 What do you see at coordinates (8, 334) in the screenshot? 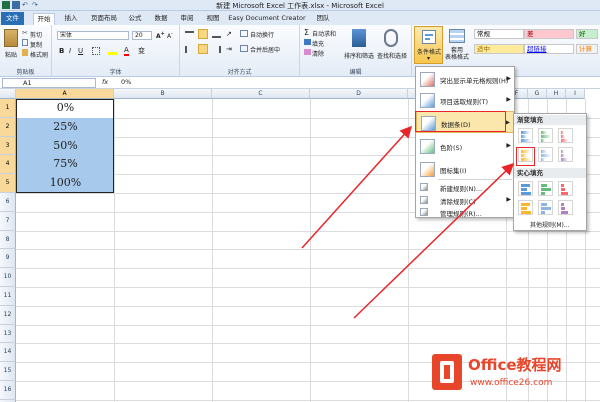
I see `row-header-13: 13` at bounding box center [8, 334].